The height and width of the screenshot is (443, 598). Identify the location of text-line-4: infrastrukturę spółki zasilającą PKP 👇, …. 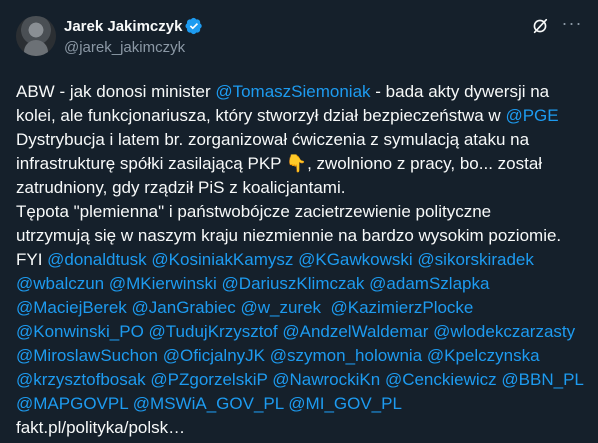
(279, 163).